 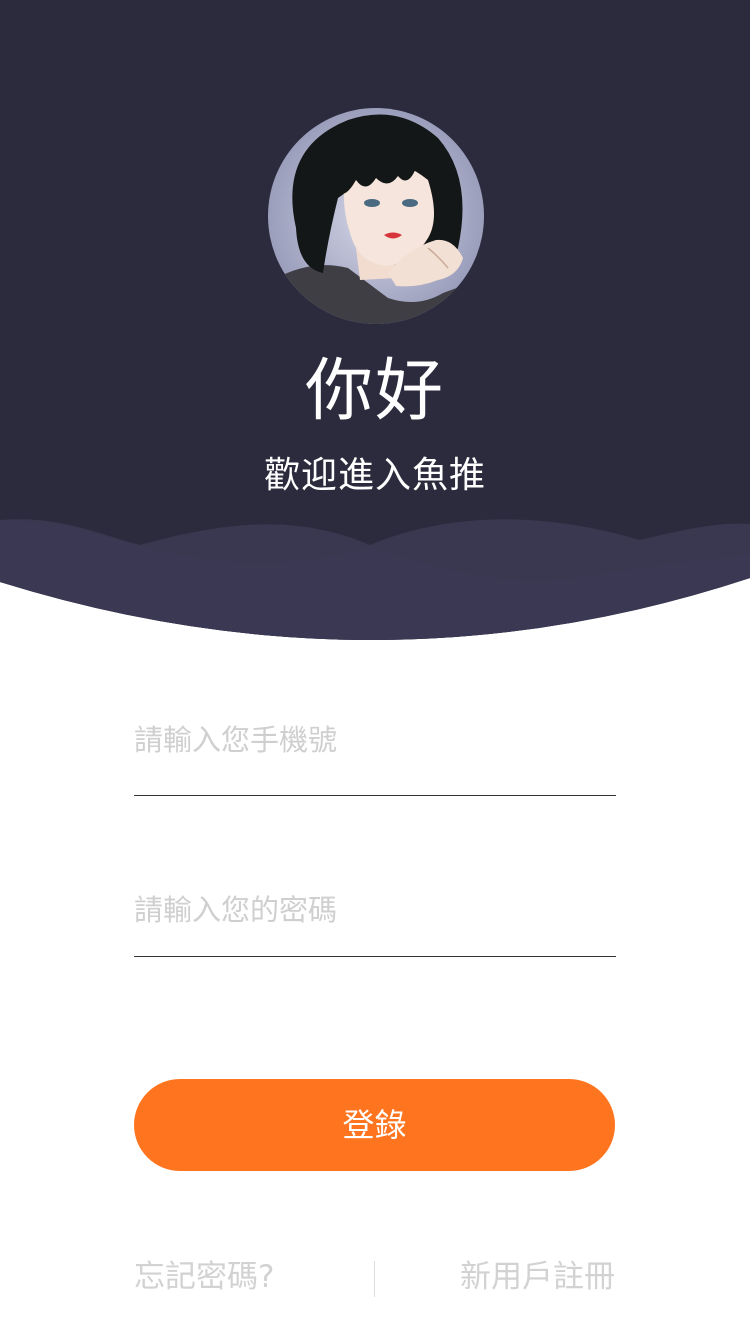 What do you see at coordinates (374, 391) in the screenshot?
I see `greeting-title: 你好` at bounding box center [374, 391].